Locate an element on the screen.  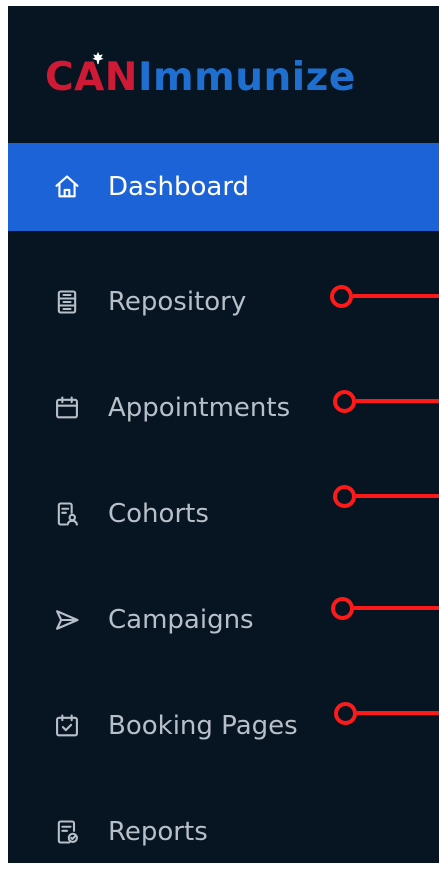
send-icon is located at coordinates (67, 620).